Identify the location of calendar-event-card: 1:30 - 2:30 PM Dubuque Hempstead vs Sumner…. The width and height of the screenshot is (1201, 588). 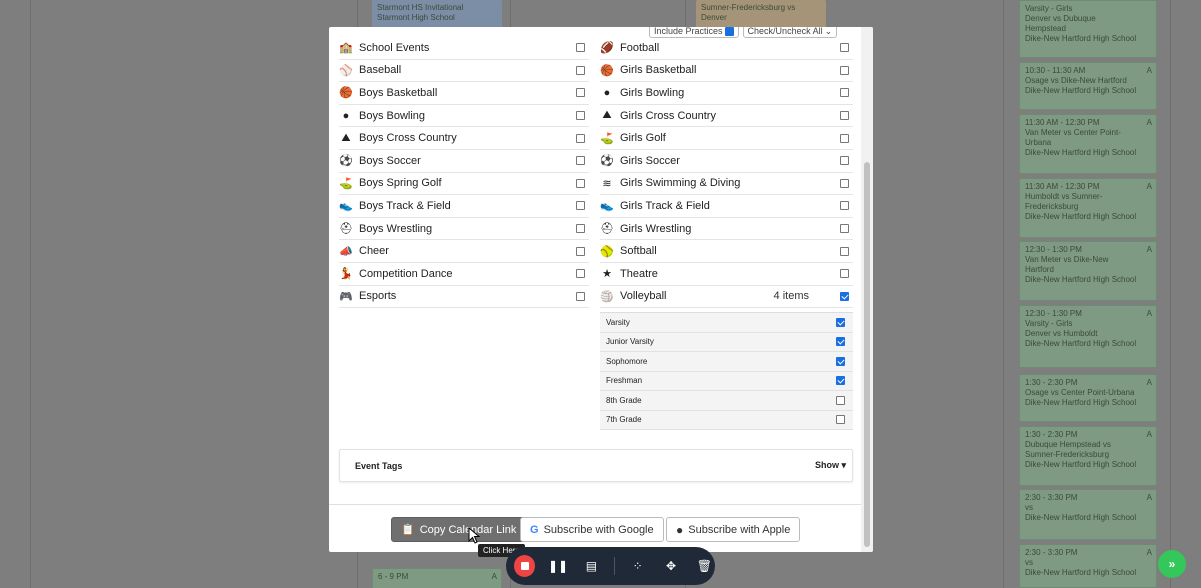
(1088, 456).